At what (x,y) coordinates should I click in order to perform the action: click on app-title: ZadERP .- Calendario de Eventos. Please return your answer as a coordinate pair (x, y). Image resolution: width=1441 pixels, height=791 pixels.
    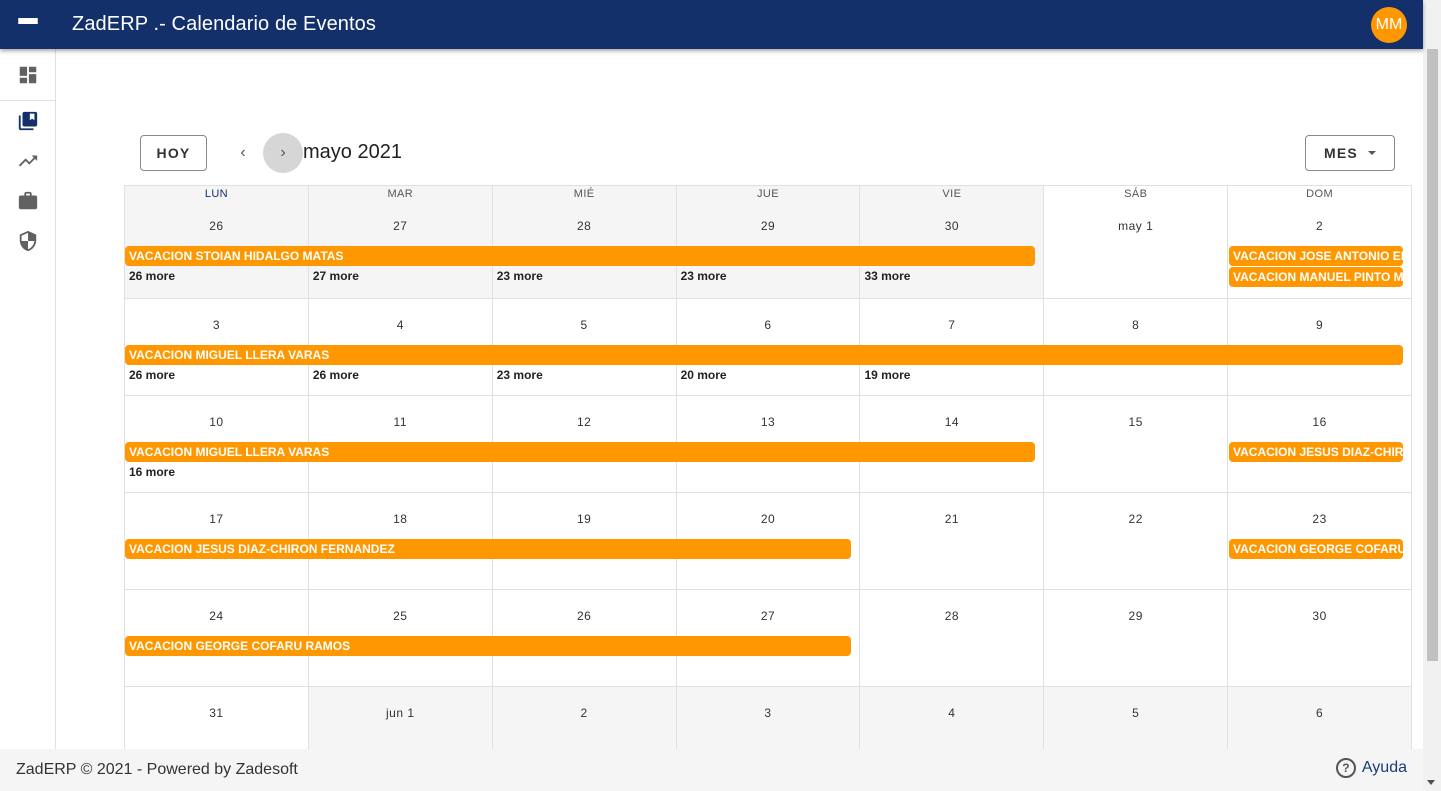
    Looking at the image, I should click on (224, 24).